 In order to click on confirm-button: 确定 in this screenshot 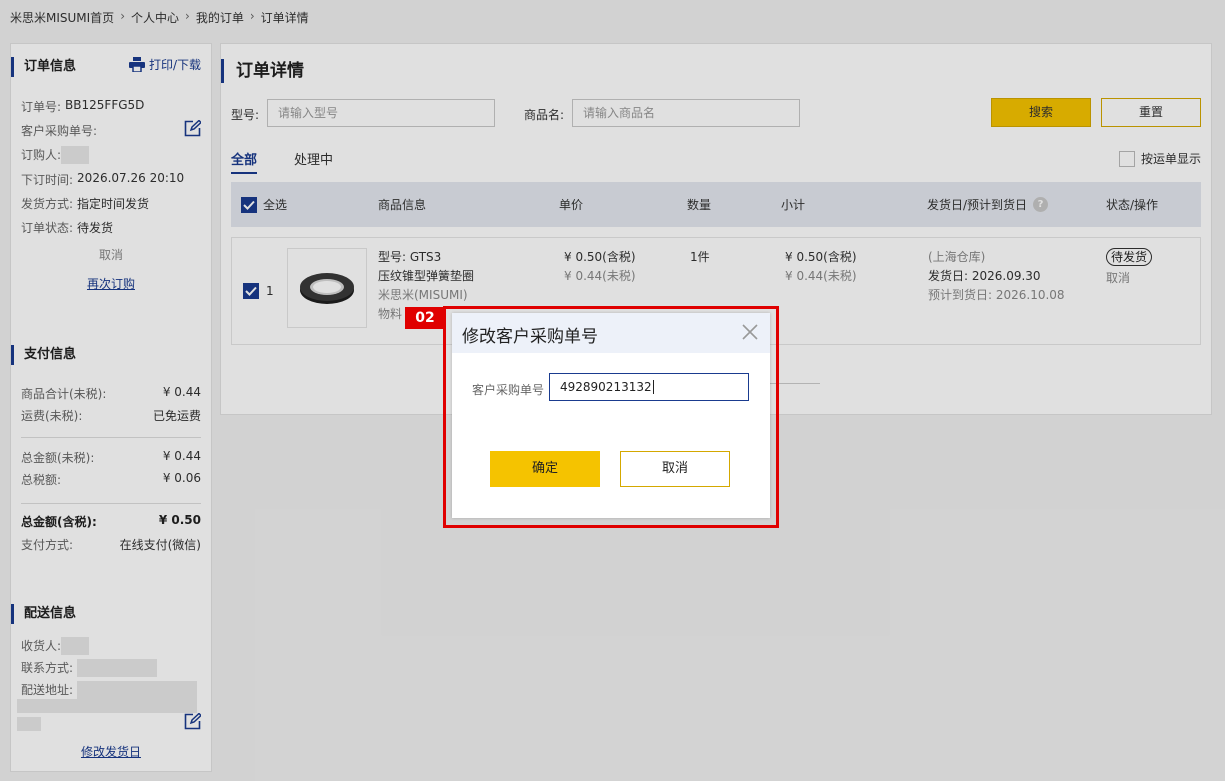, I will do `click(545, 469)`.